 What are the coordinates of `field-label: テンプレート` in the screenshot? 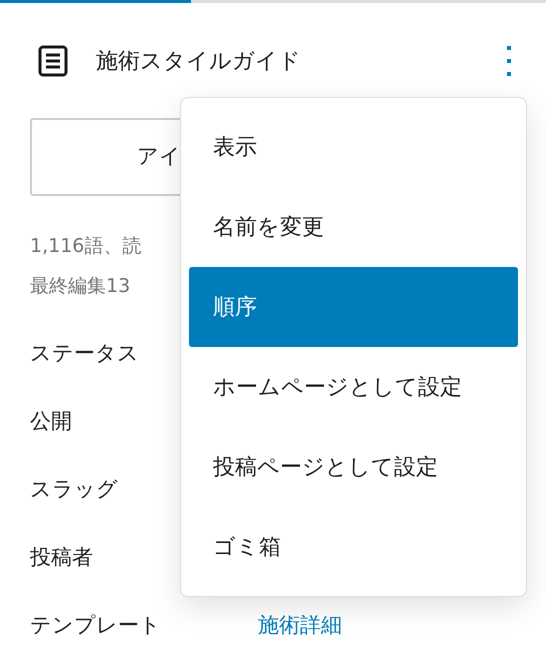 It's located at (95, 625).